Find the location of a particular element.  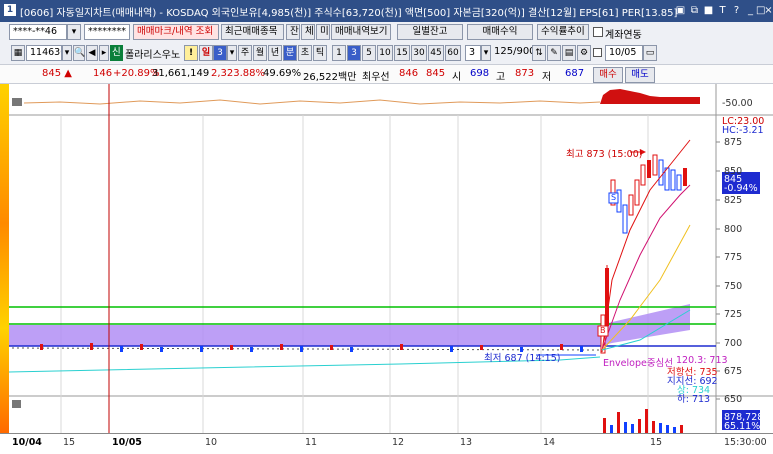

date-checkbox is located at coordinates (597, 52).